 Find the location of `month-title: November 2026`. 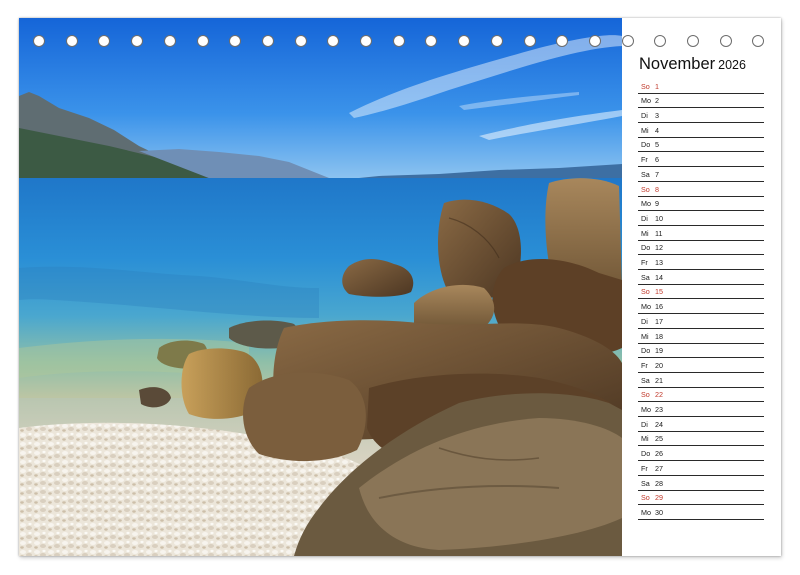

month-title: November 2026 is located at coordinates (692, 64).